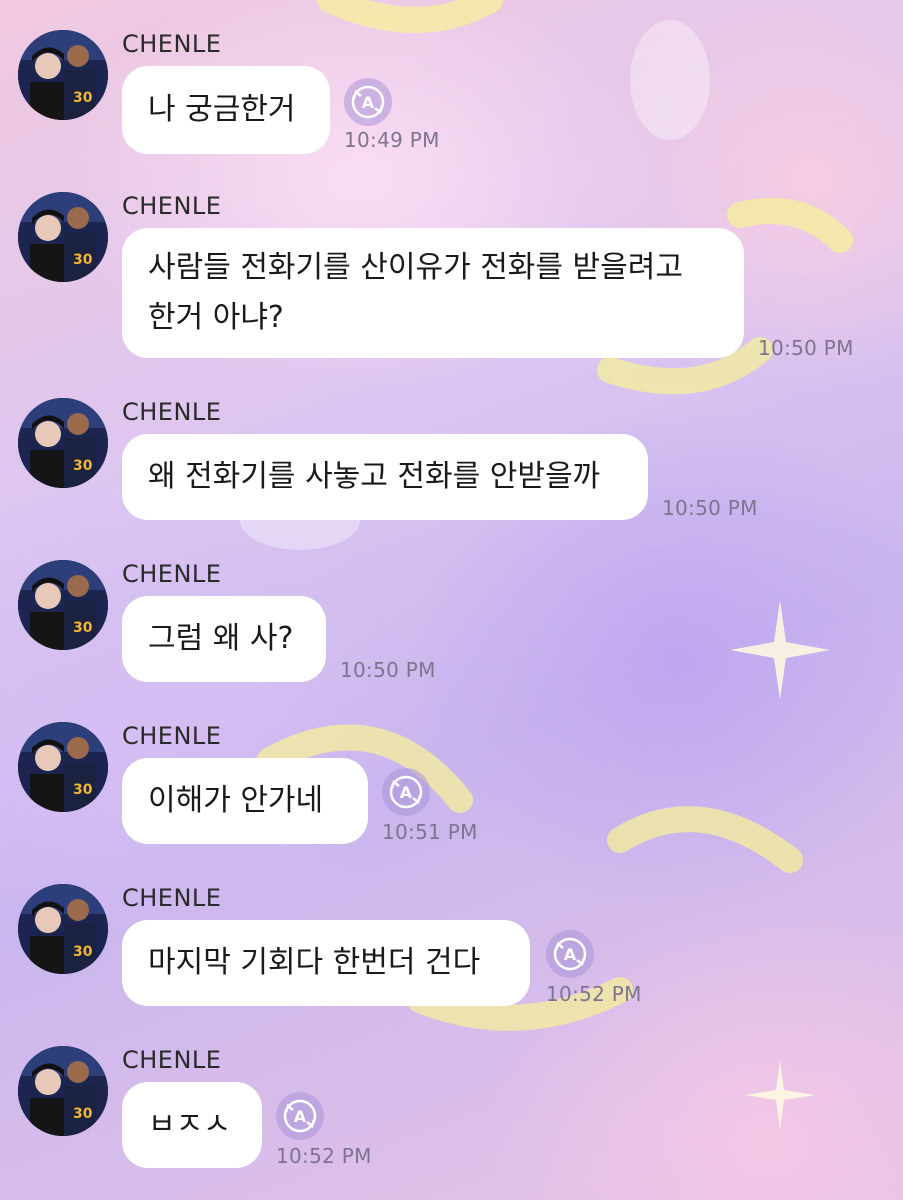 The width and height of the screenshot is (903, 1200). What do you see at coordinates (385, 477) in the screenshot?
I see `message-bubble: 왜 전화기를 사놓고 전화를 안받을까` at bounding box center [385, 477].